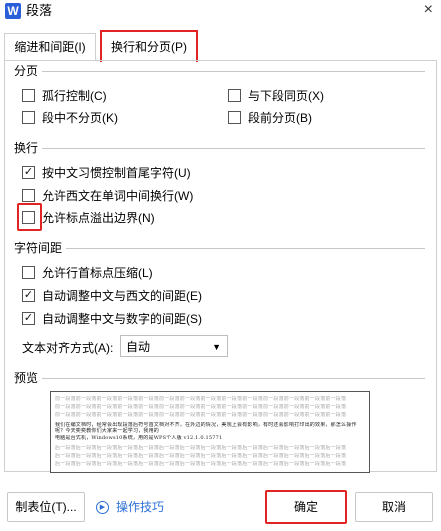 Image resolution: width=441 pixels, height=531 pixels. Describe the element at coordinates (428, 10) in the screenshot. I see `close-icon: ×` at that location.